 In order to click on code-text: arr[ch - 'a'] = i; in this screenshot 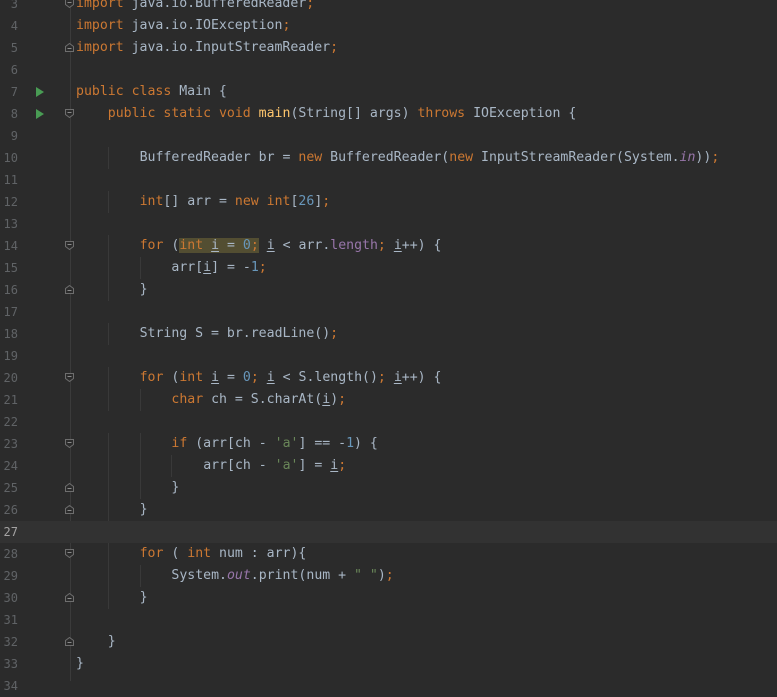, I will do `click(274, 466)`.